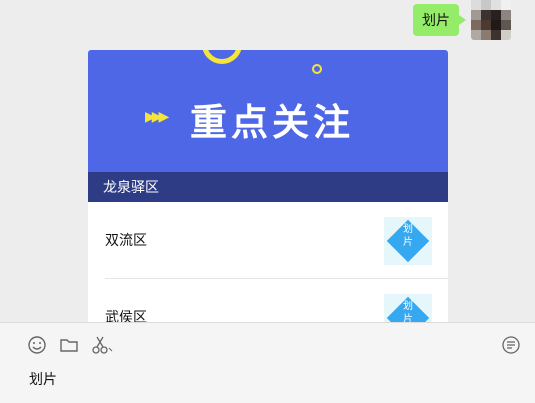 The image size is (535, 403). What do you see at coordinates (222, 57) in the screenshot?
I see `decorative-ring` at bounding box center [222, 57].